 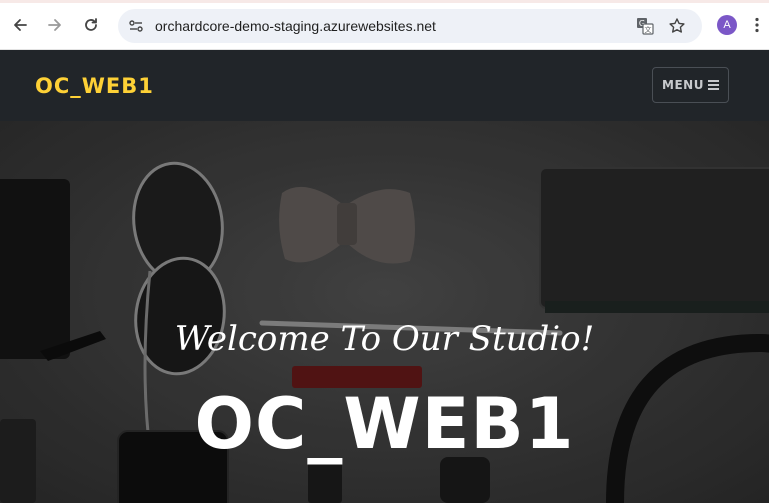 I want to click on reload-icon, so click(x=91, y=24).